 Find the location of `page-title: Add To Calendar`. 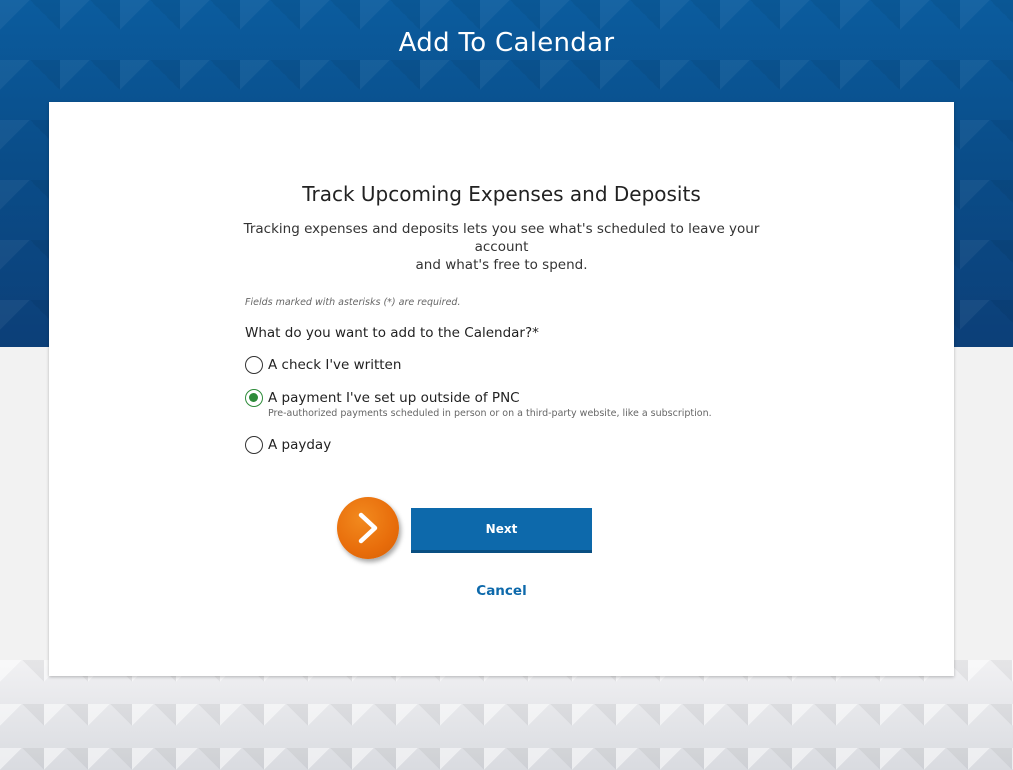

page-title: Add To Calendar is located at coordinates (506, 43).